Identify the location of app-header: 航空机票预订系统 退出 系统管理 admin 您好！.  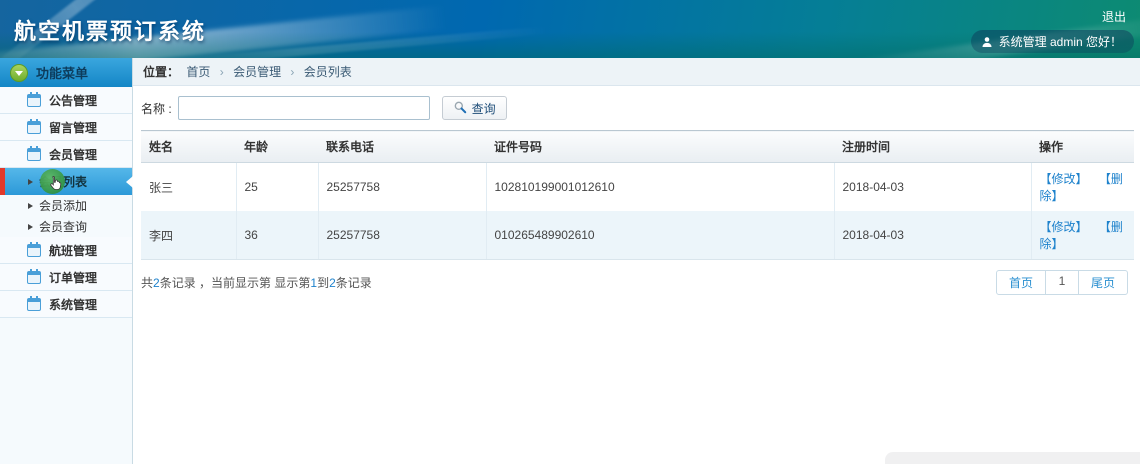
(570, 29).